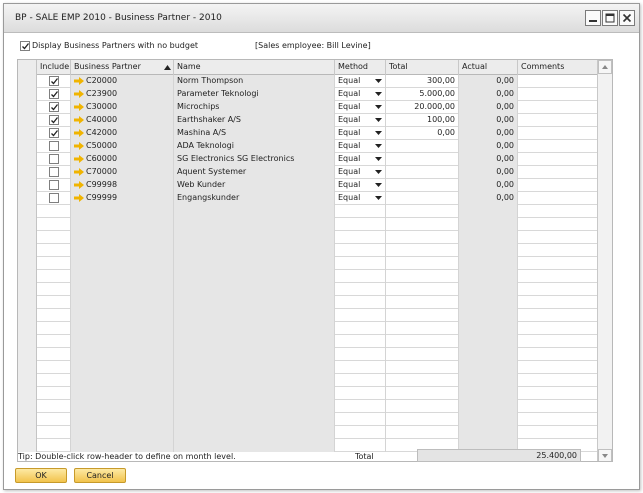  Describe the element at coordinates (41, 475) in the screenshot. I see `ok-button: OK` at that location.